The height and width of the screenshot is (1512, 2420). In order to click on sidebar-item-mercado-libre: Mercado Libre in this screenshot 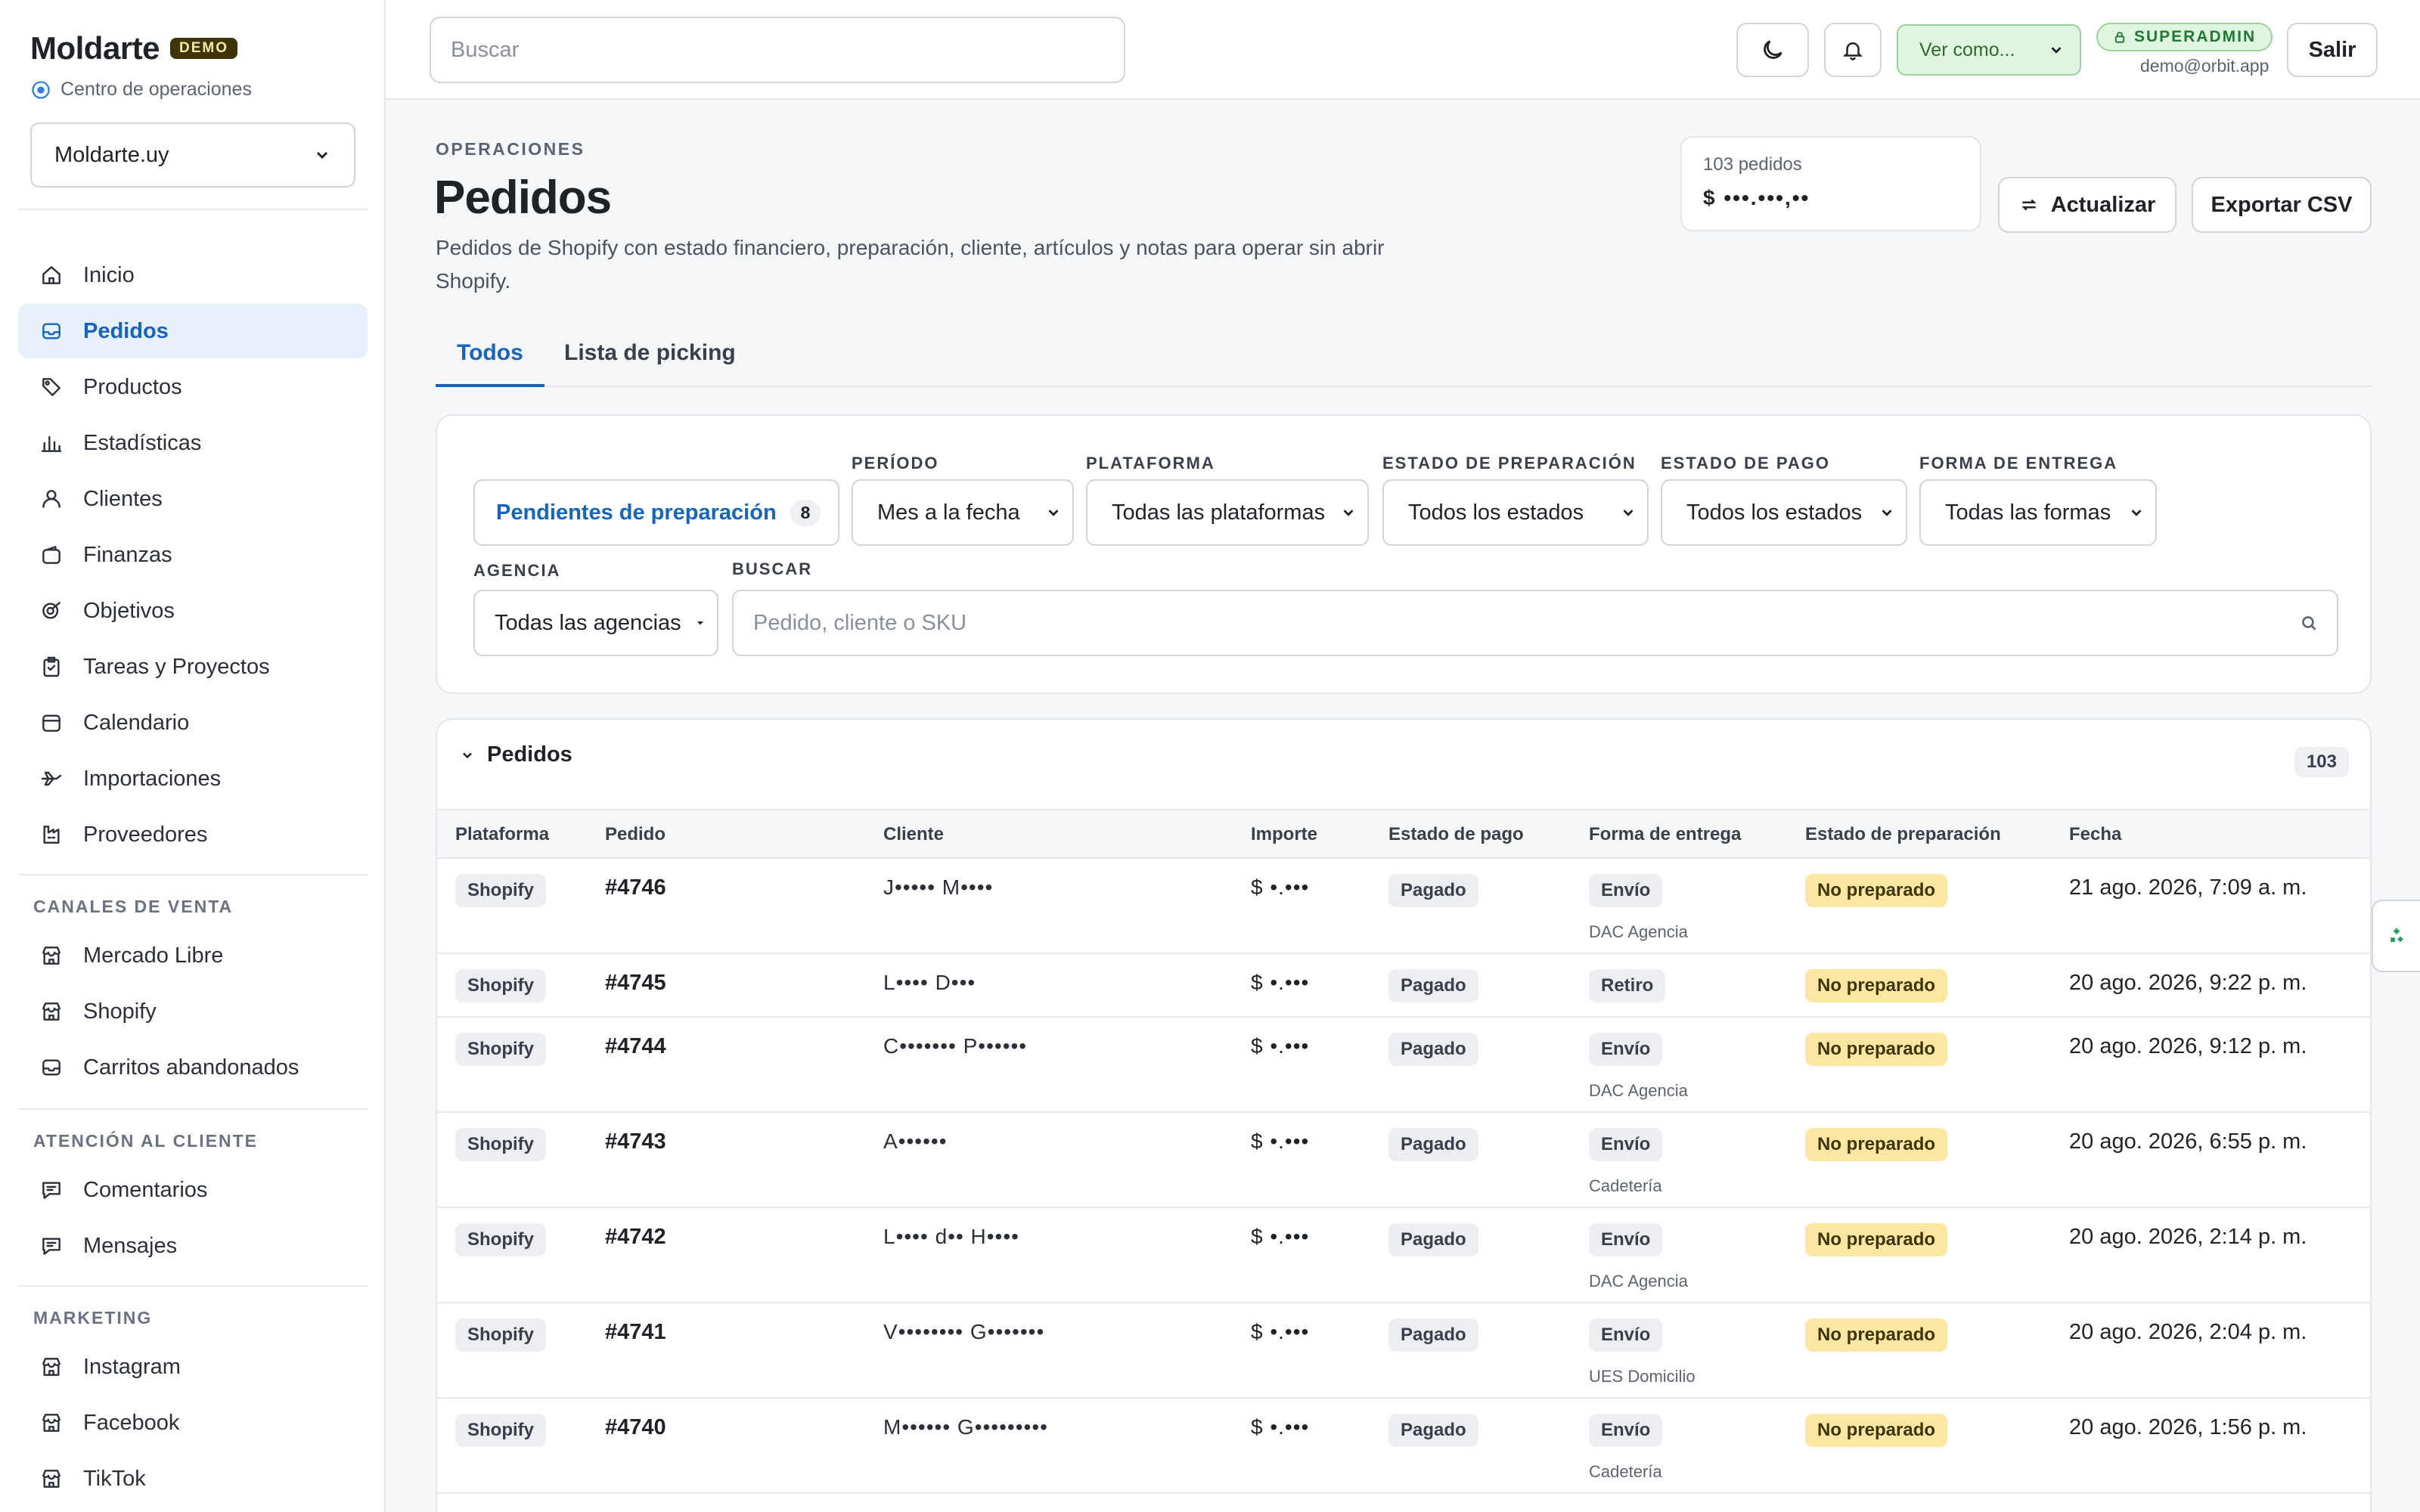, I will do `click(193, 955)`.